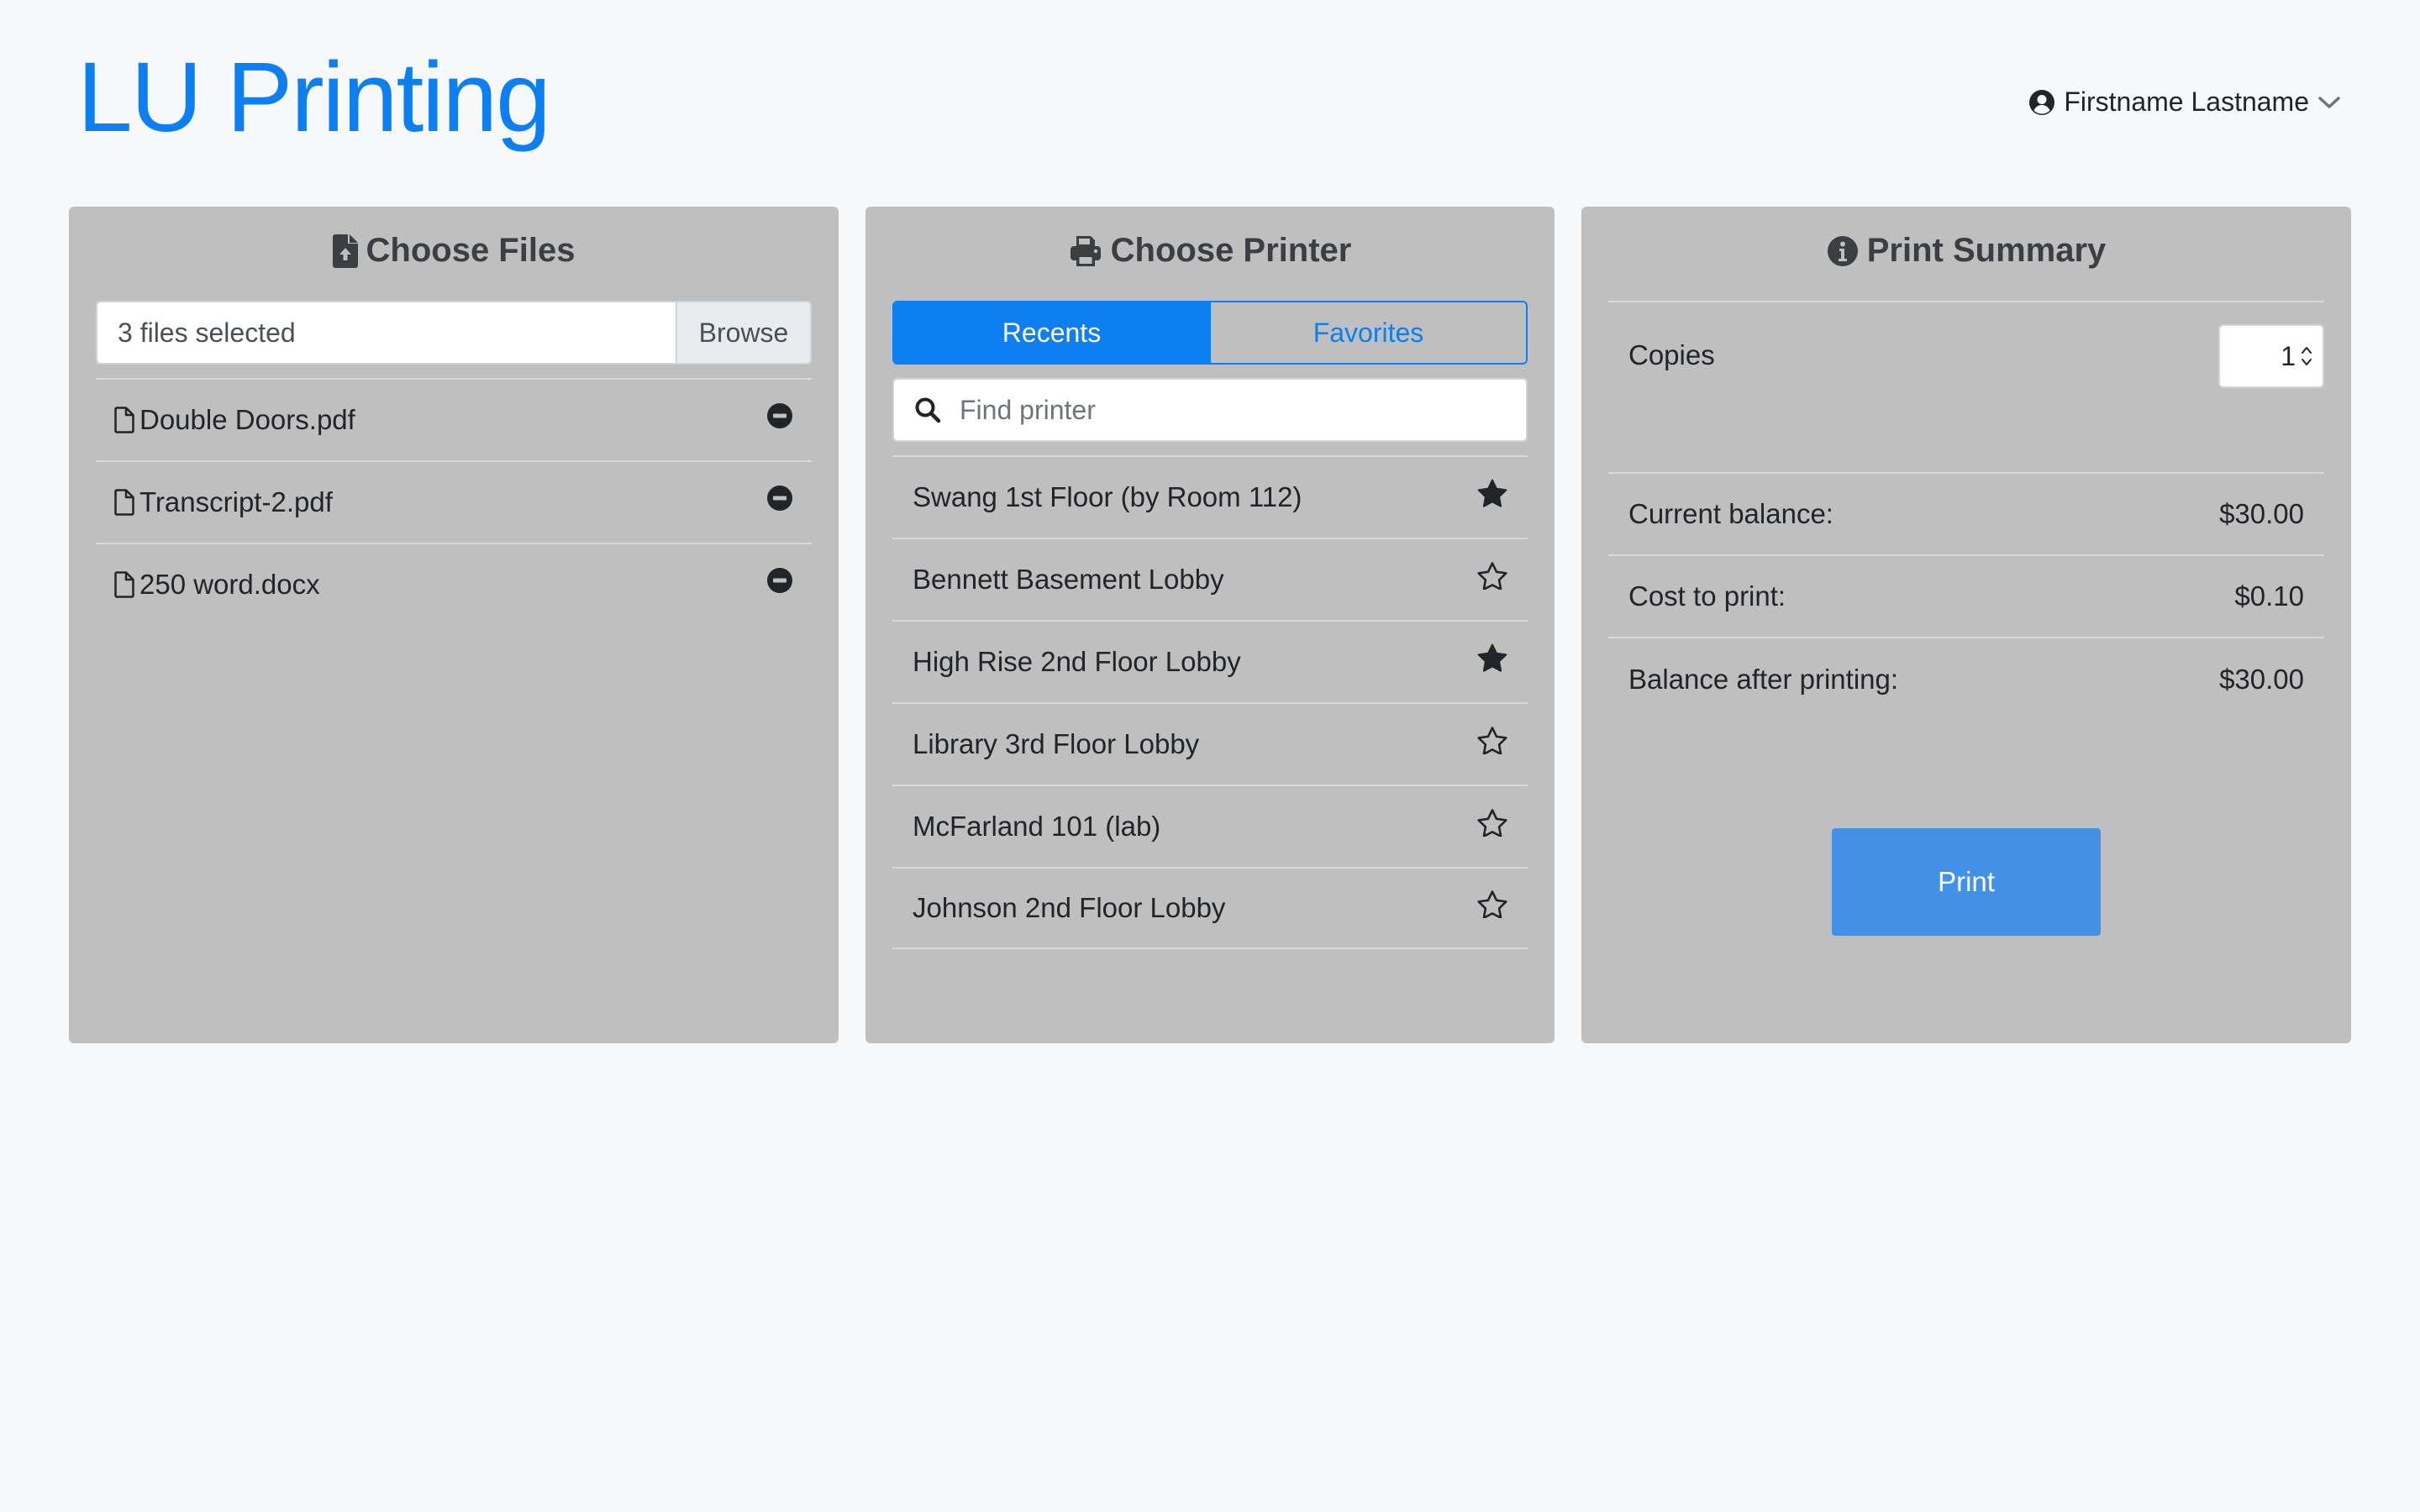 Image resolution: width=2420 pixels, height=1512 pixels. What do you see at coordinates (1051, 332) in the screenshot?
I see `tab-recents: Recents` at bounding box center [1051, 332].